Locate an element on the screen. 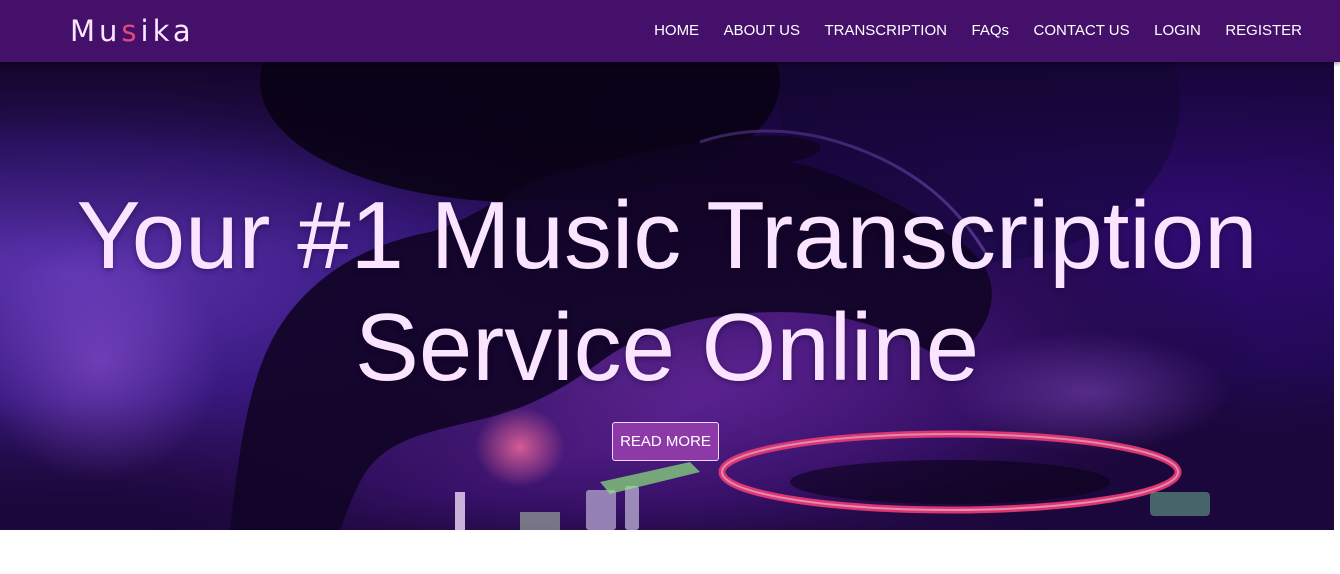 This screenshot has height=574, width=1340. nav-link-transcription: TRANSCRIPTION is located at coordinates (885, 31).